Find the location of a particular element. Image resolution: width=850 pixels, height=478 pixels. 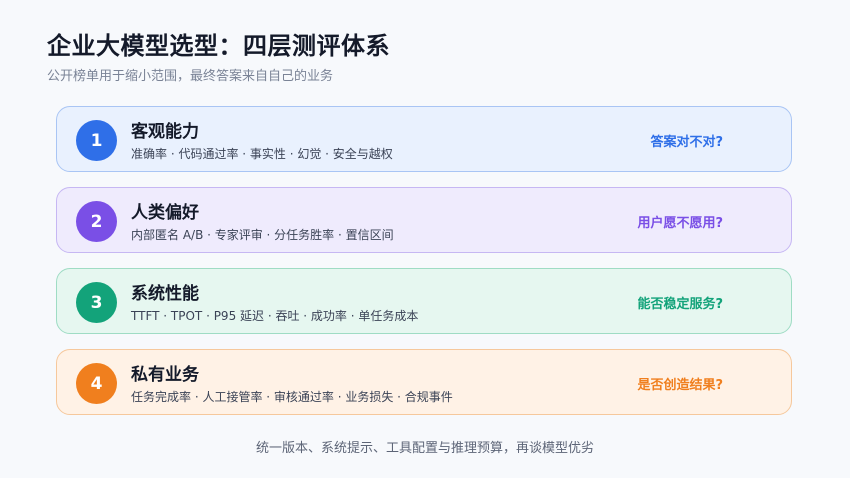

layer-metrics: TTFT · TPOT · P95 延迟 · 吞吐 · 成功率 · 单任务成本 is located at coordinates (275, 316).